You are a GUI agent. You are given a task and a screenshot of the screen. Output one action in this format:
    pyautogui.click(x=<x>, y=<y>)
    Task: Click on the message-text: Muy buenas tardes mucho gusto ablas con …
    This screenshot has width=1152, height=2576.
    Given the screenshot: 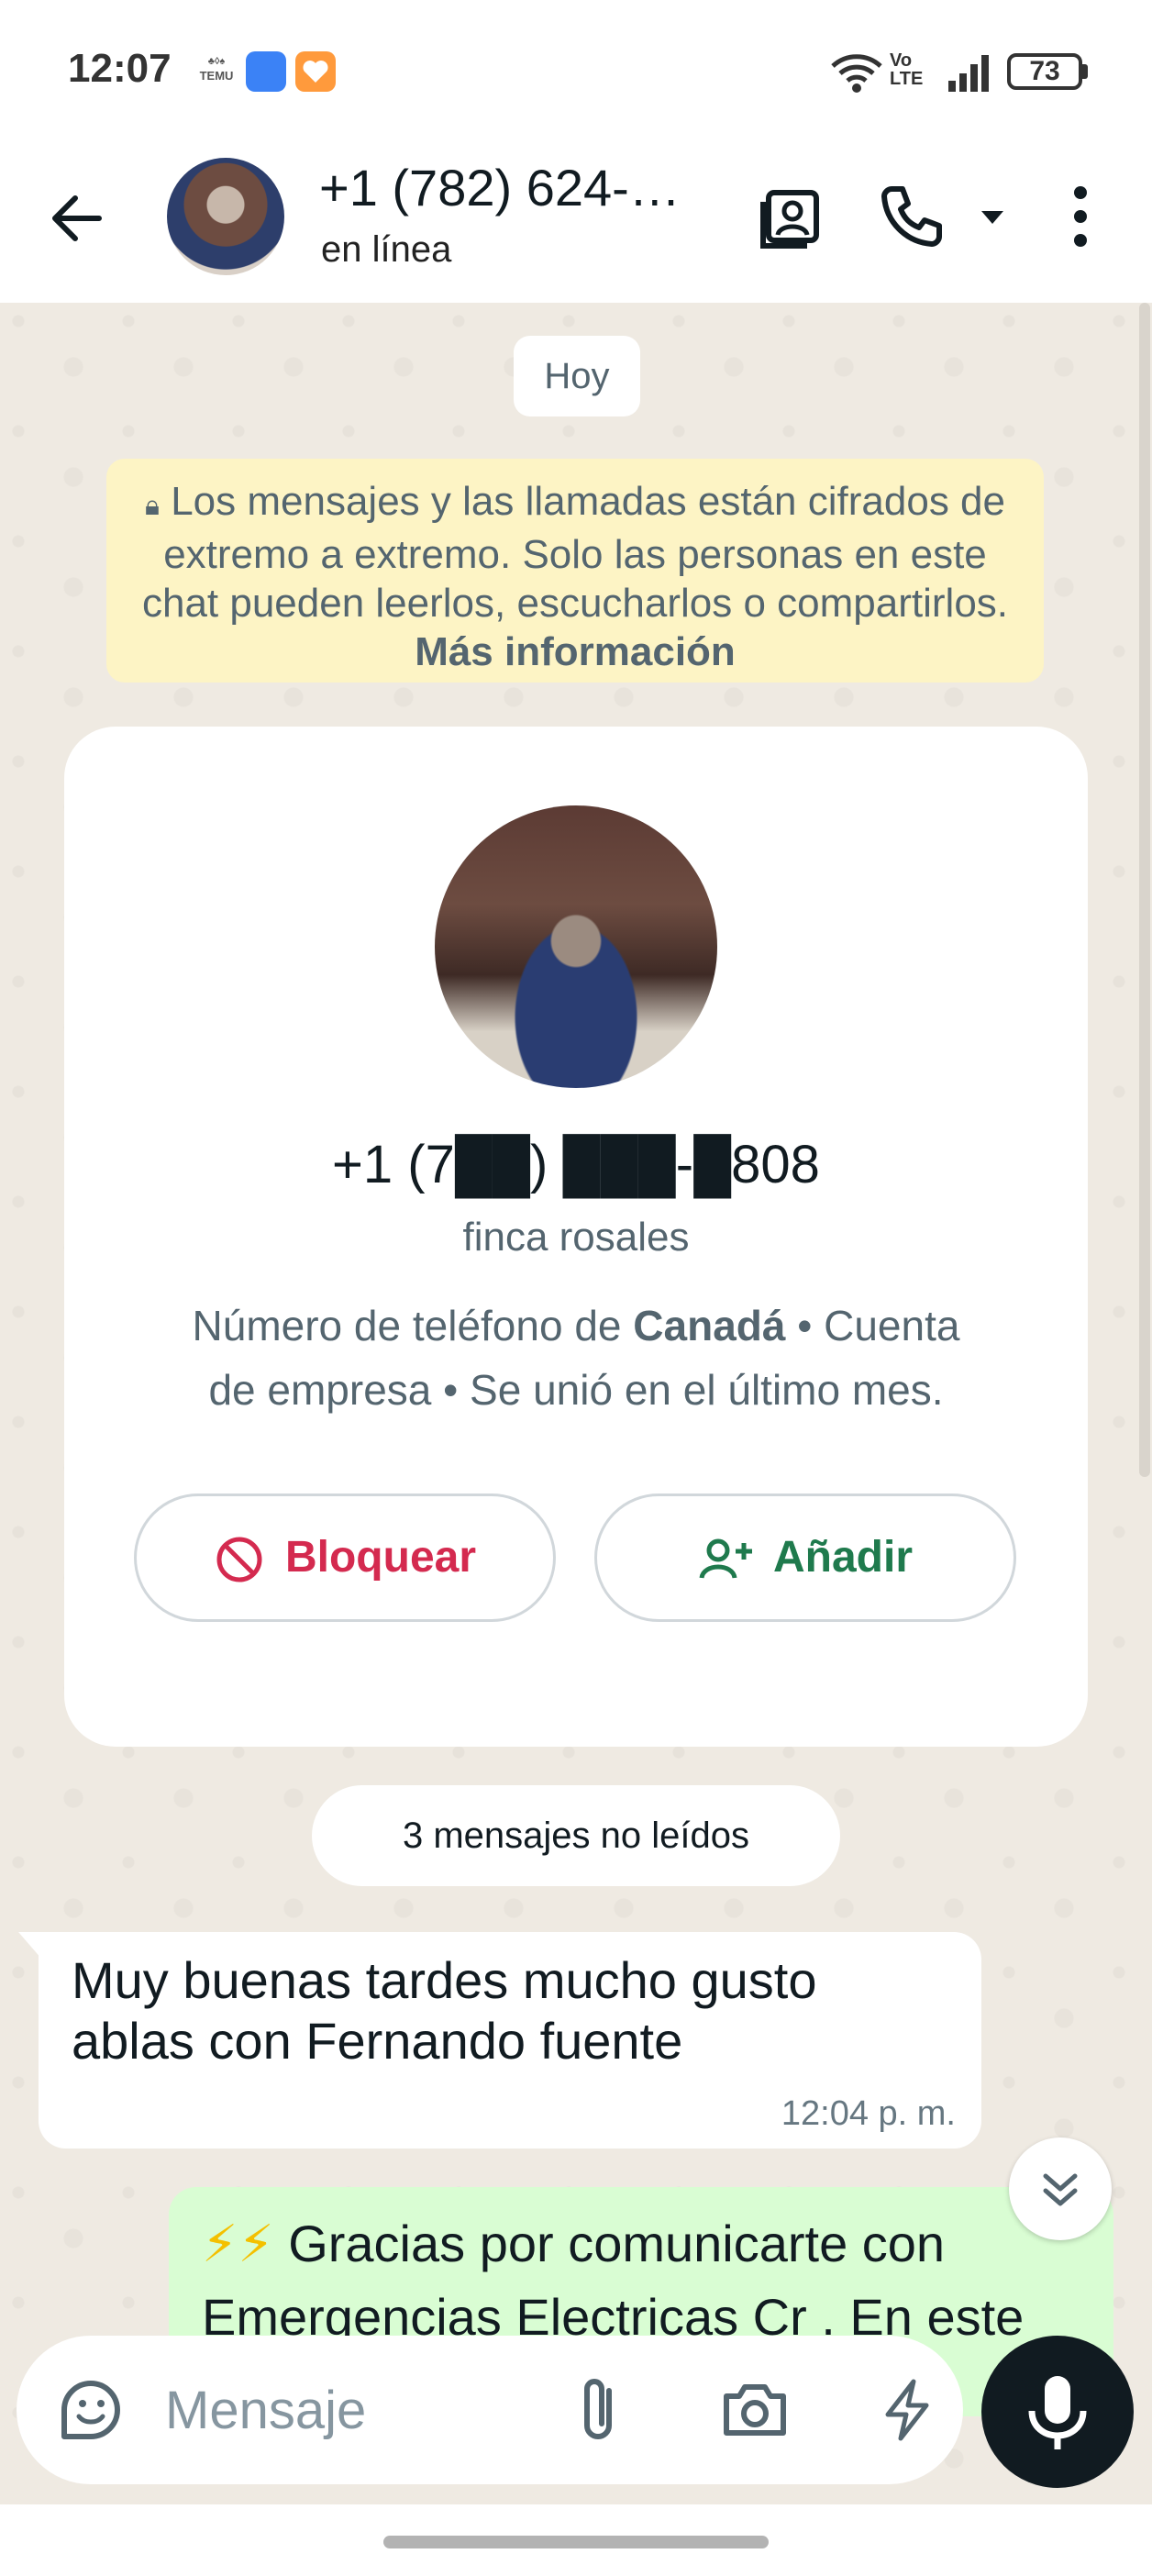 What is the action you would take?
    pyautogui.click(x=444, y=2010)
    